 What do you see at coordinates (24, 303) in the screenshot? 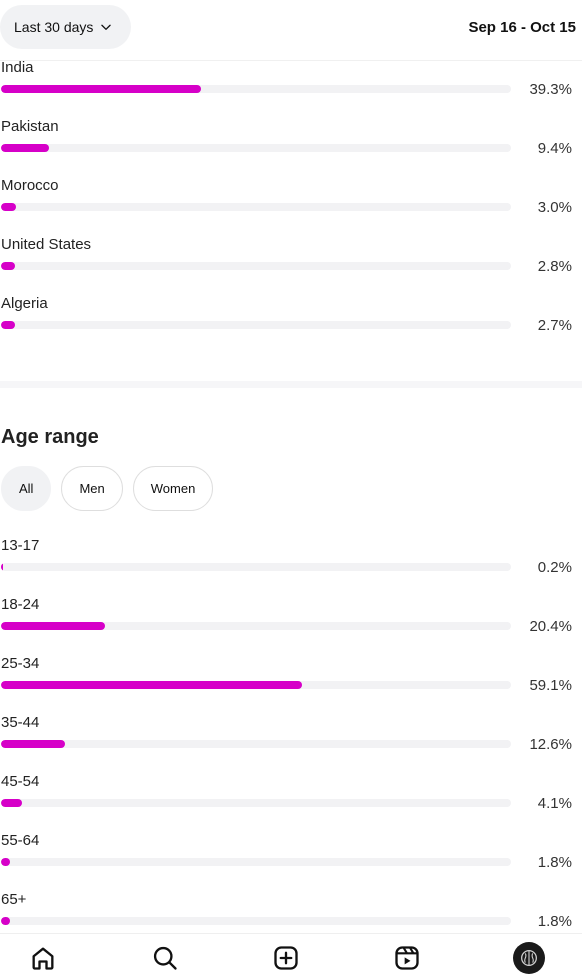
I see `bar-label: Algeria` at bounding box center [24, 303].